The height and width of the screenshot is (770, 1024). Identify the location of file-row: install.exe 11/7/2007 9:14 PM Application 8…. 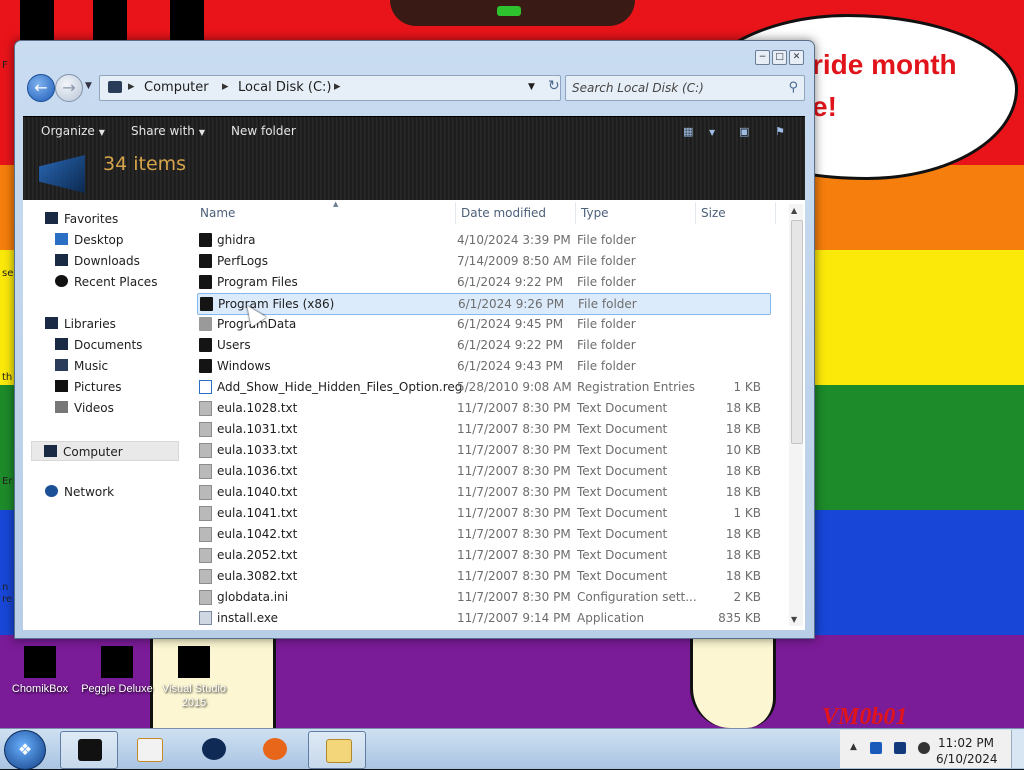
(483, 618).